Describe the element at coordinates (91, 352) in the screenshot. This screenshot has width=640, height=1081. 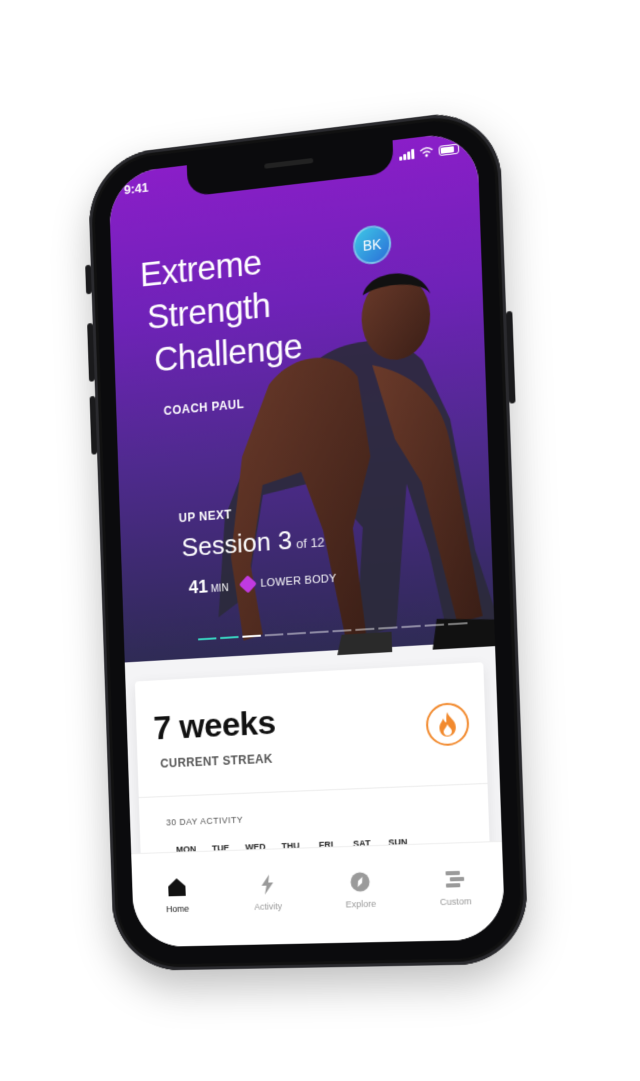
I see `volume-up-button` at that location.